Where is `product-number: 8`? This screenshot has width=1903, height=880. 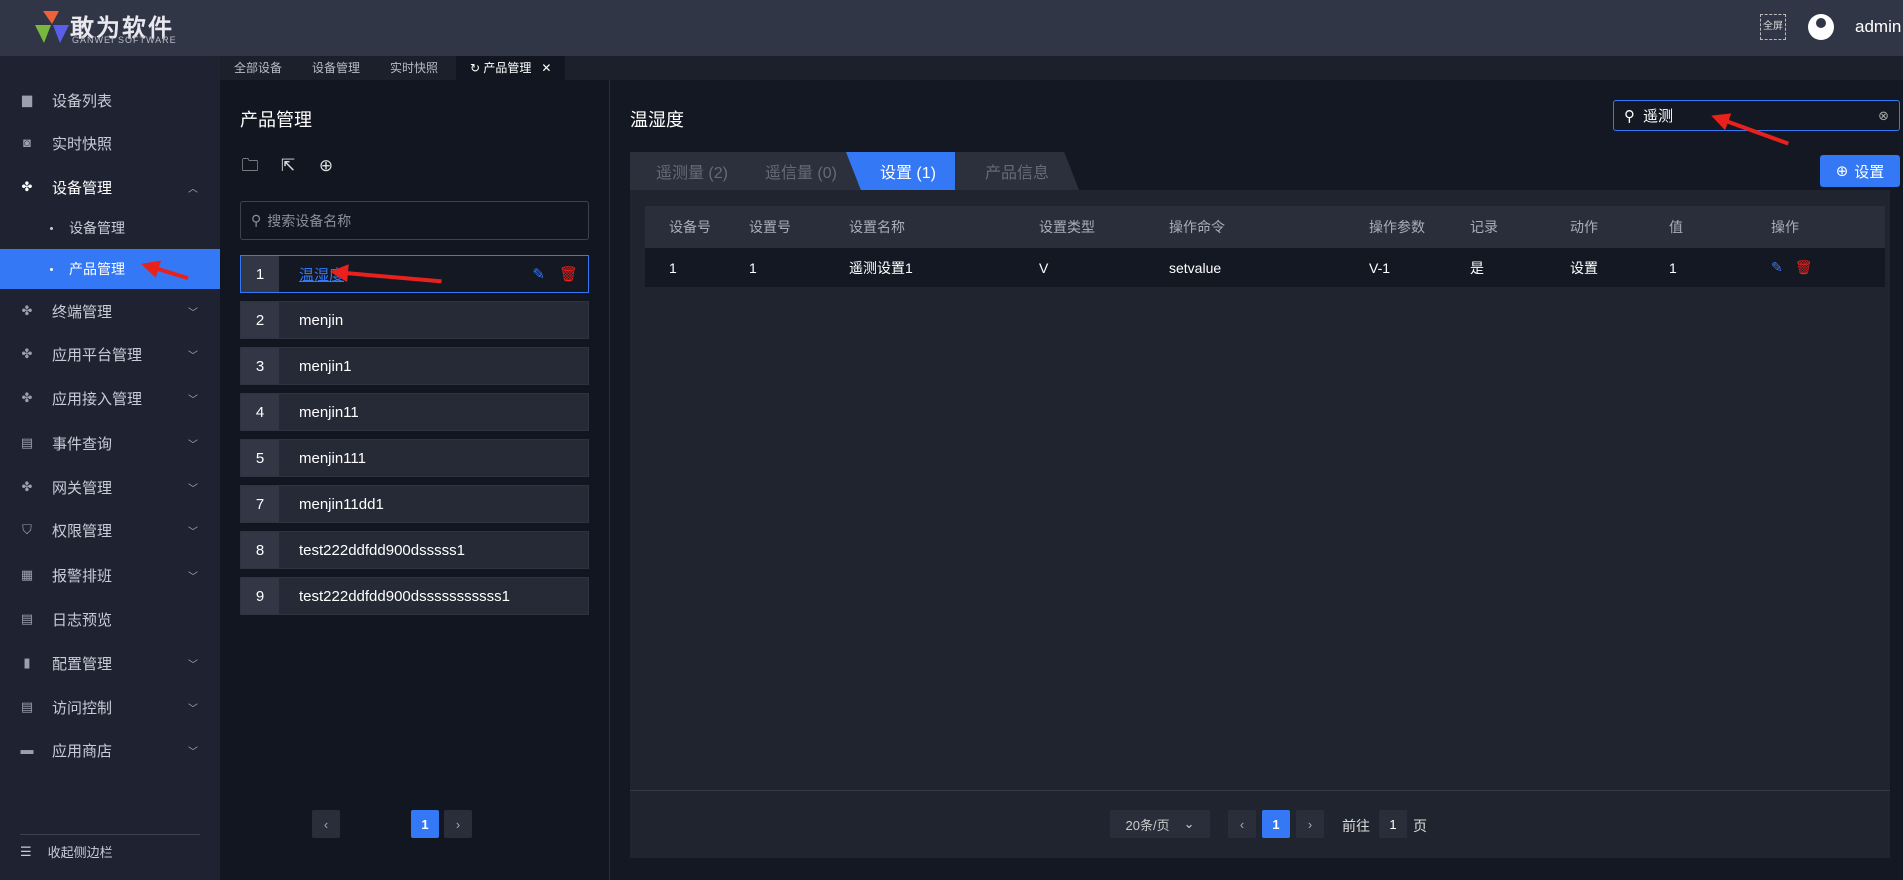 product-number: 8 is located at coordinates (260, 550).